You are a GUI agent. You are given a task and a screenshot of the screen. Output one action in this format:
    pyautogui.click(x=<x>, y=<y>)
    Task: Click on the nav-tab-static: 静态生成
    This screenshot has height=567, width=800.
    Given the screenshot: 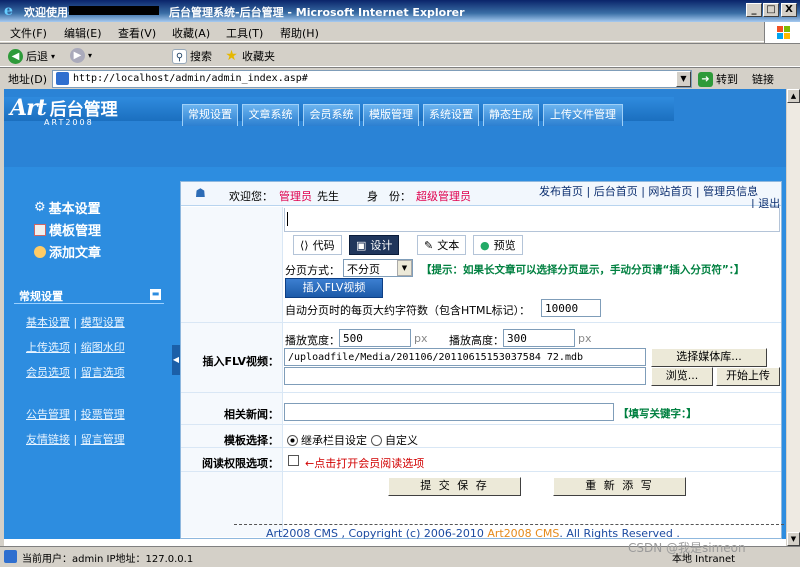 What is the action you would take?
    pyautogui.click(x=511, y=115)
    